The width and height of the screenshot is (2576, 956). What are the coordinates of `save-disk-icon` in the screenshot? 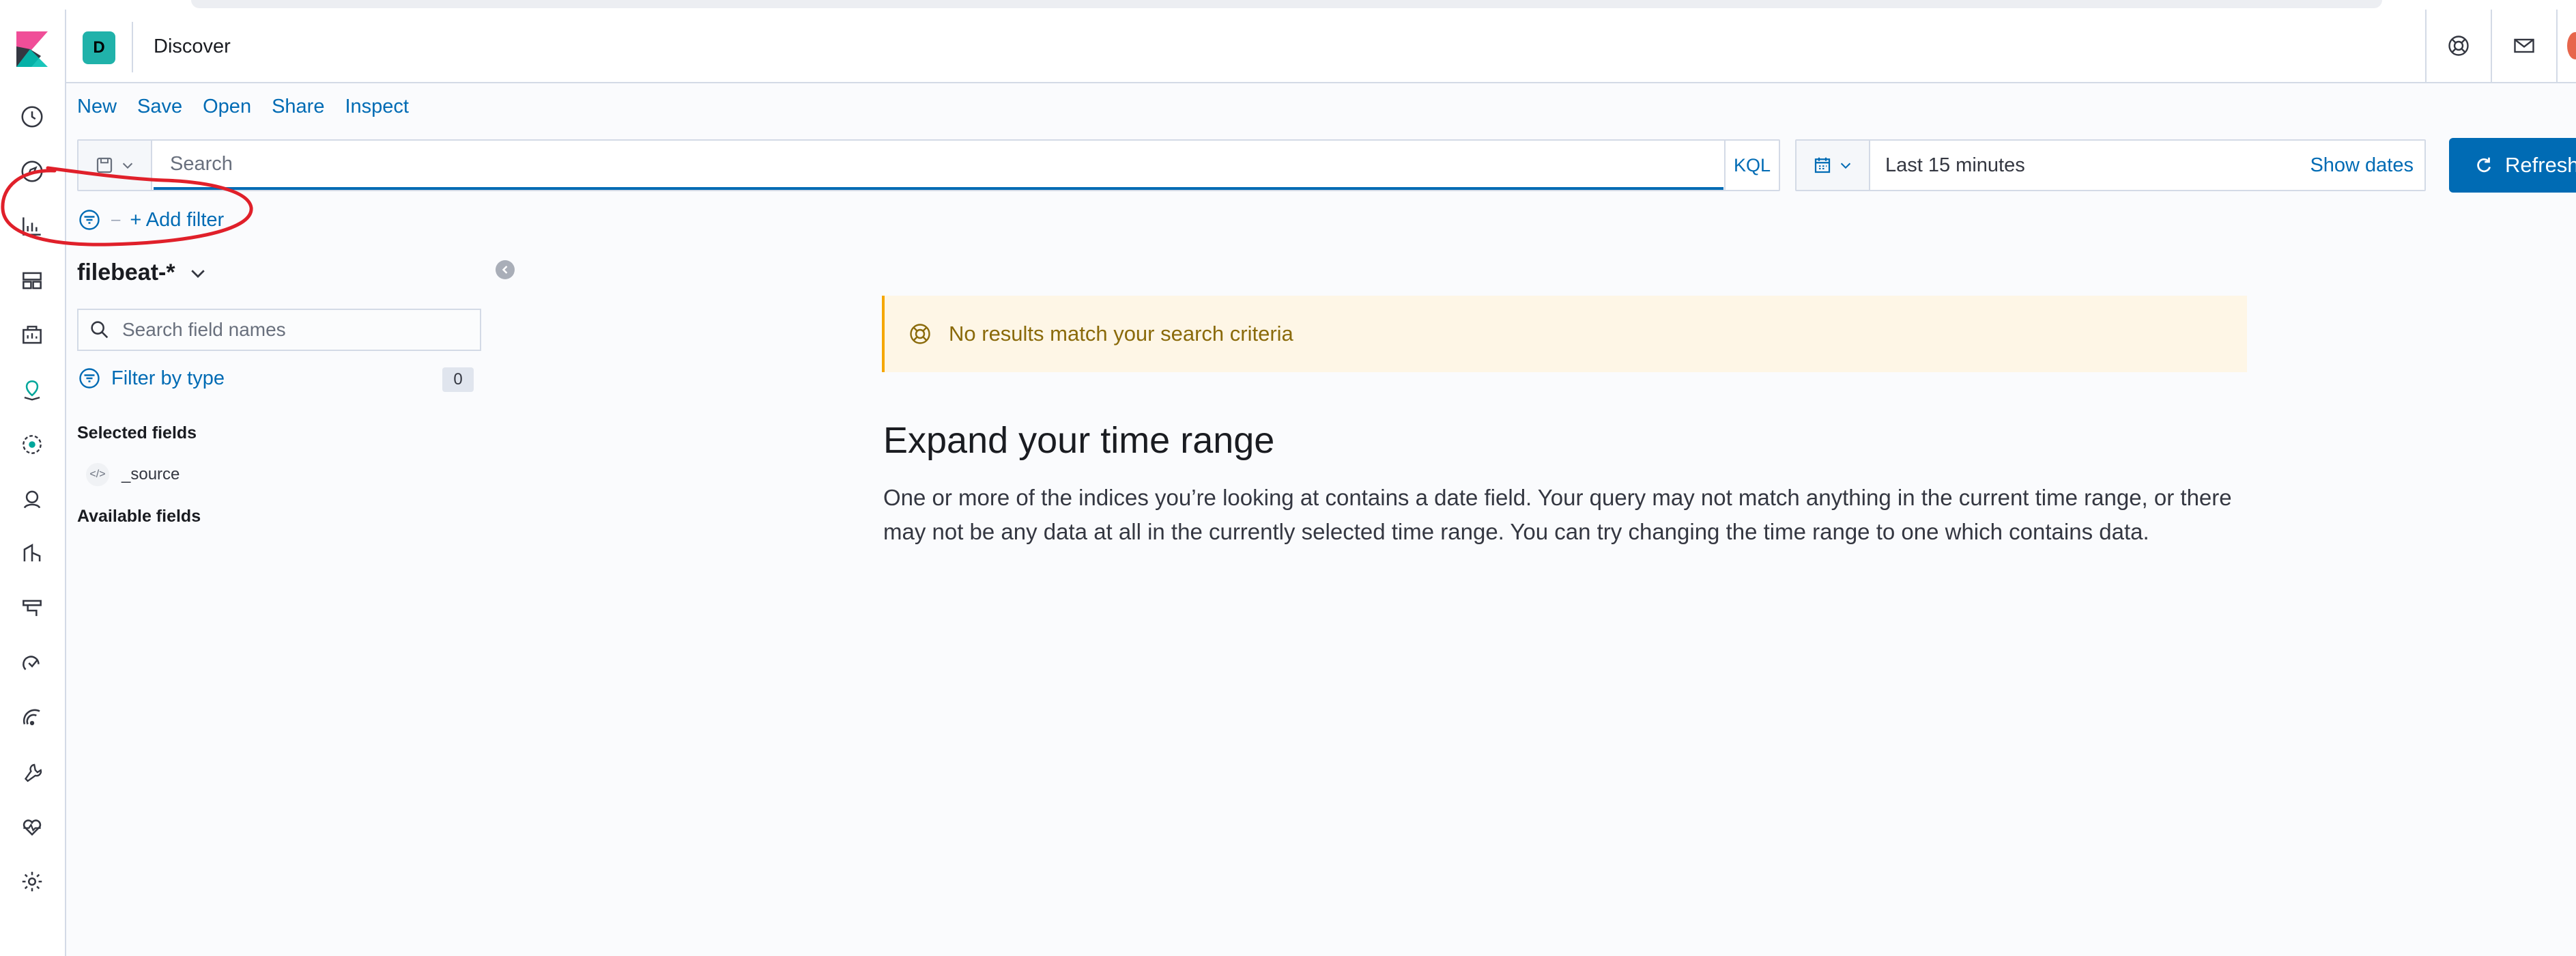 It's located at (104, 165).